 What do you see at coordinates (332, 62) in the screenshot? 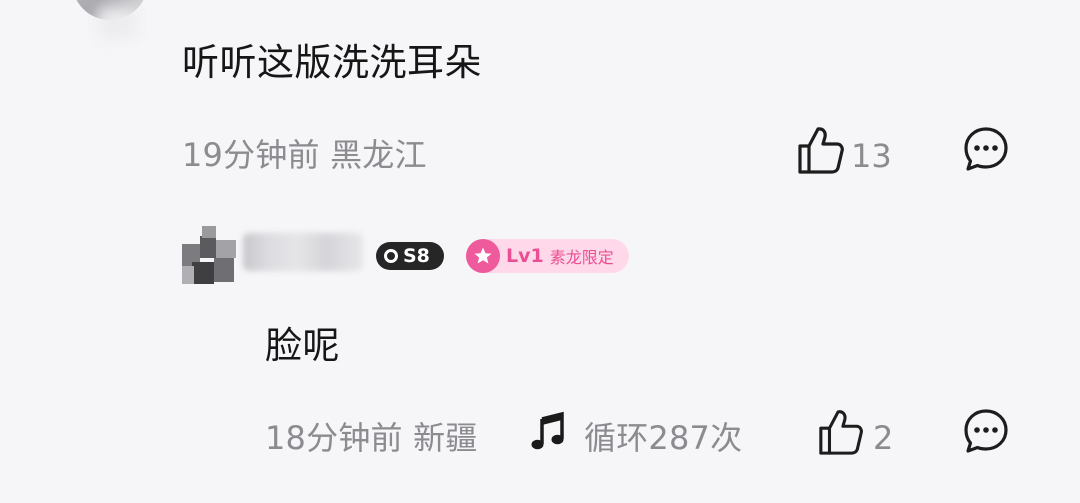
I see `comment1-text: 听听这版洗洗耳朵` at bounding box center [332, 62].